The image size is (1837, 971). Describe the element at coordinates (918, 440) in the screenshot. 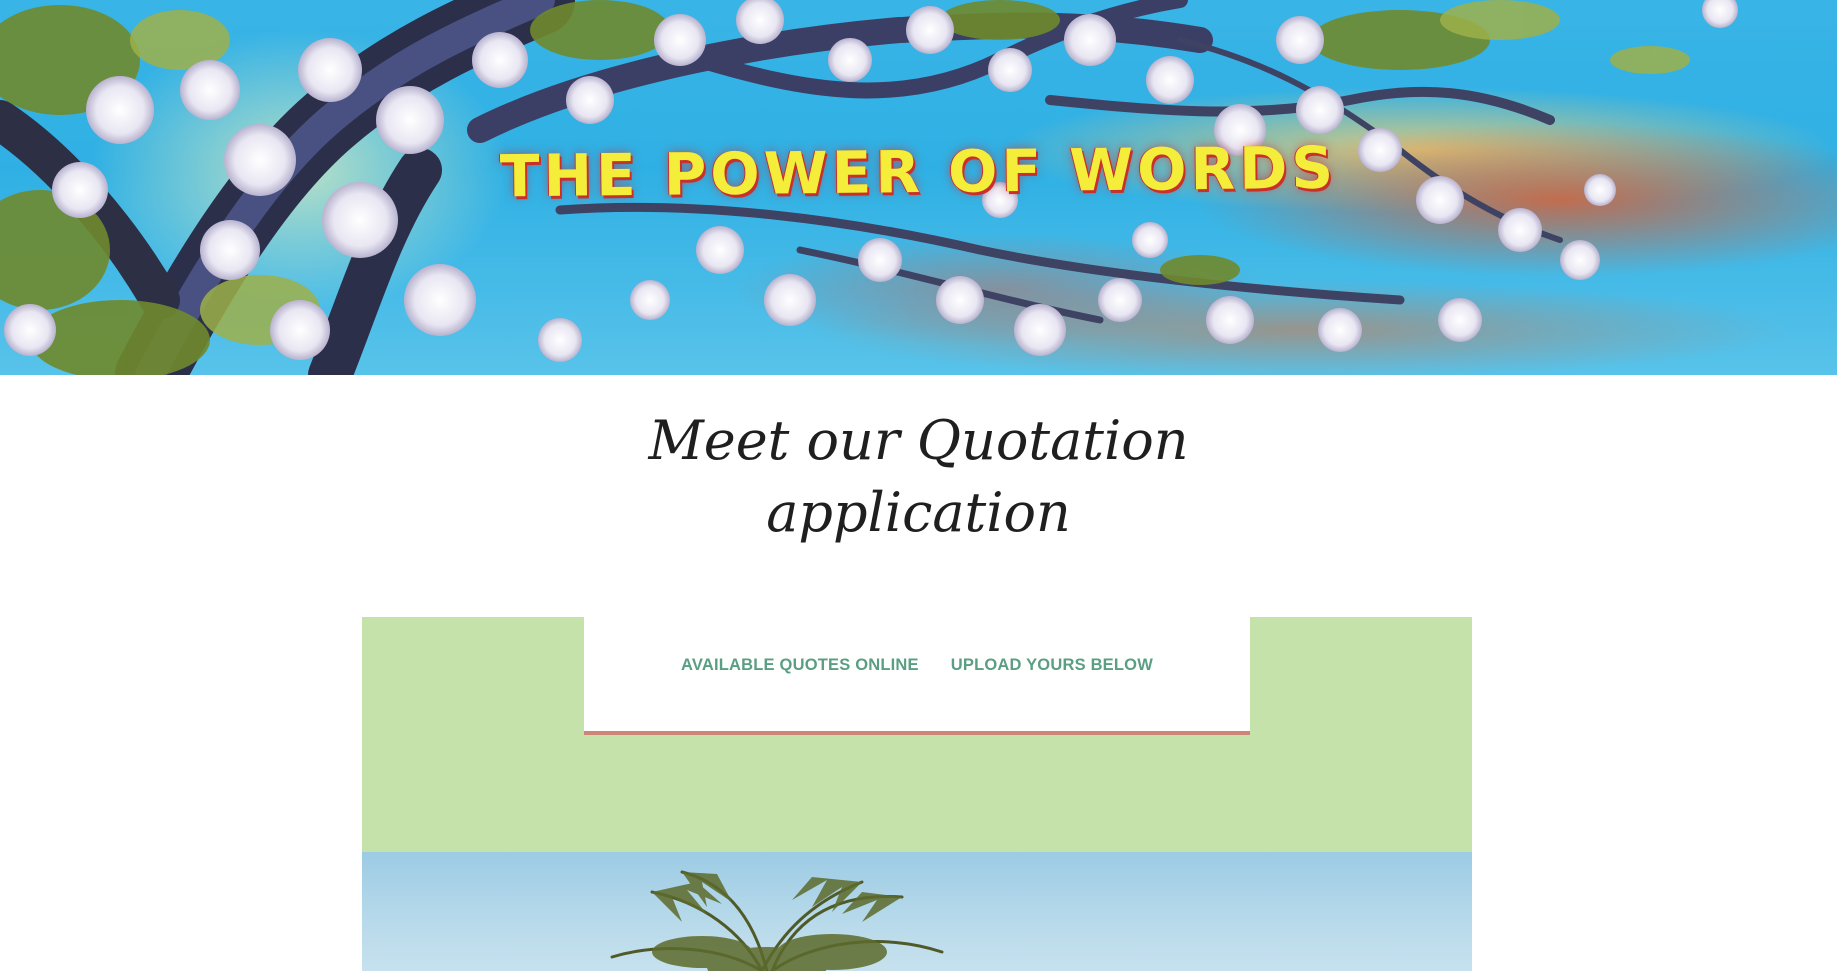

I see `heading-line-1: Meet our Quotation` at that location.